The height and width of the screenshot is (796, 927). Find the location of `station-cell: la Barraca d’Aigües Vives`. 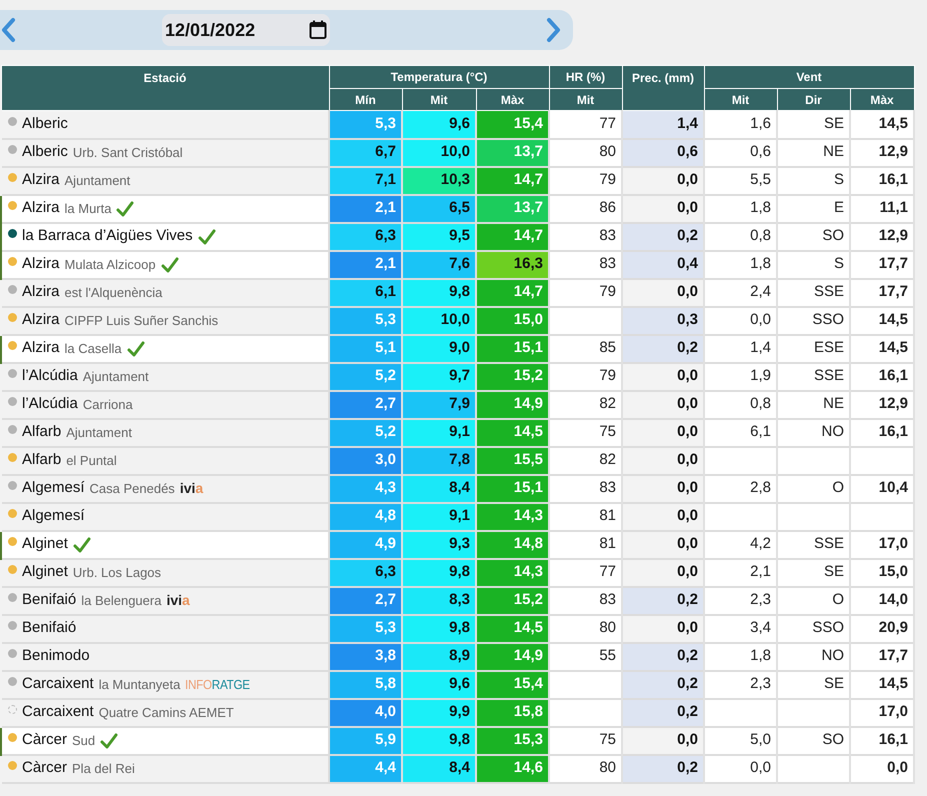

station-cell: la Barraca d’Aigües Vives is located at coordinates (165, 236).